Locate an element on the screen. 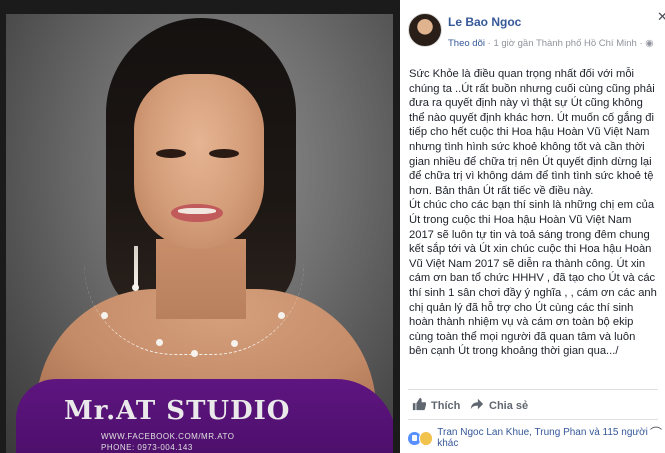 The image size is (665, 453). share-label: Chia sẻ is located at coordinates (509, 405).